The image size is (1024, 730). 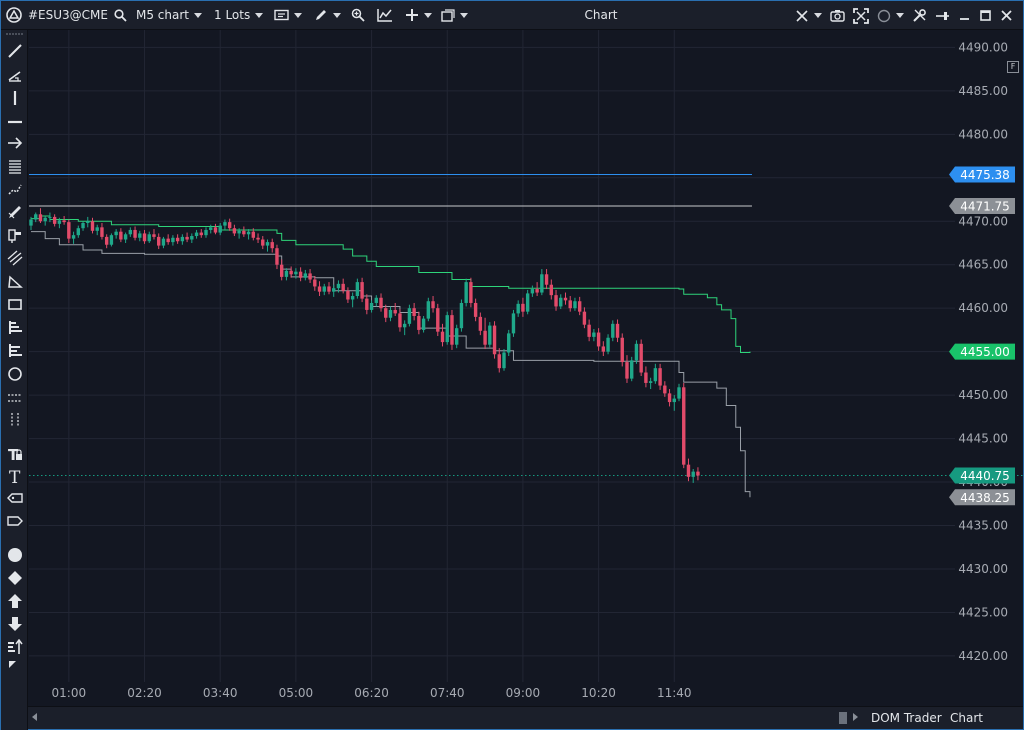 What do you see at coordinates (14, 453) in the screenshot?
I see `text-lock-tool-icon: T` at bounding box center [14, 453].